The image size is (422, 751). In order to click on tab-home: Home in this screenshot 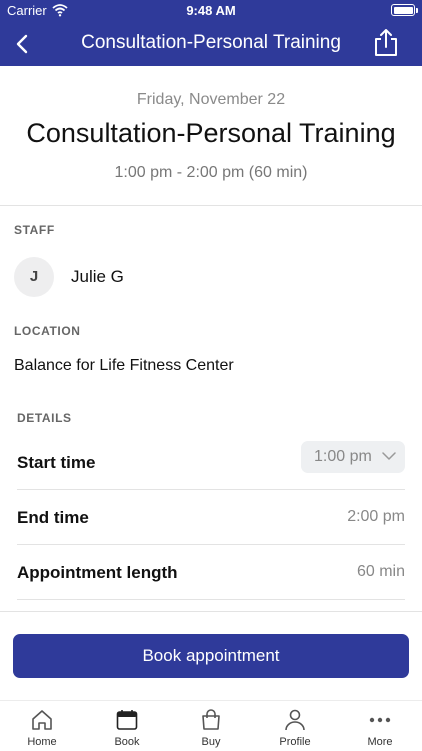, I will do `click(42, 726)`.